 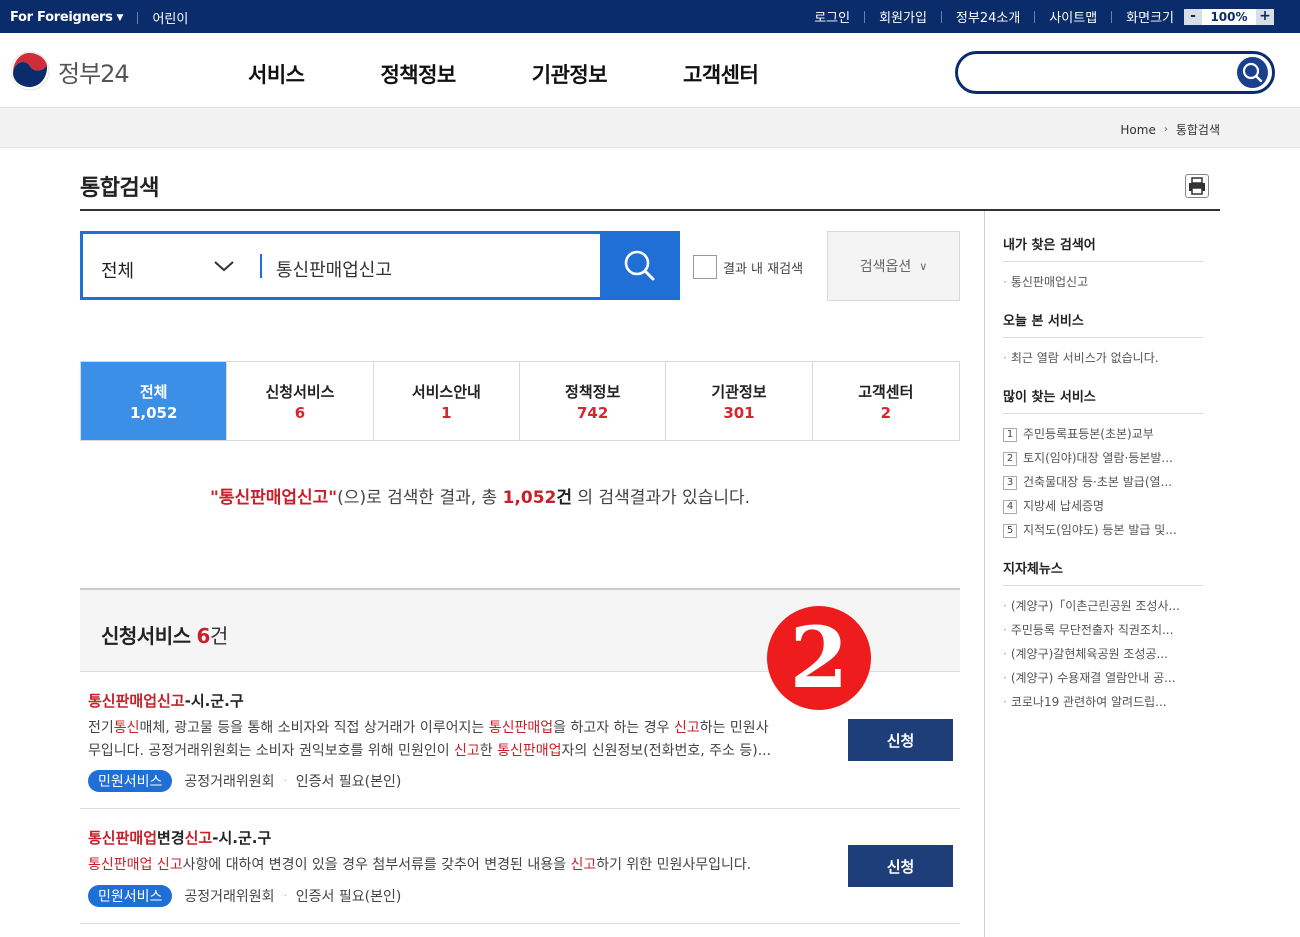 I want to click on breadcrumb-band: Home › 통합검색, so click(x=650, y=128).